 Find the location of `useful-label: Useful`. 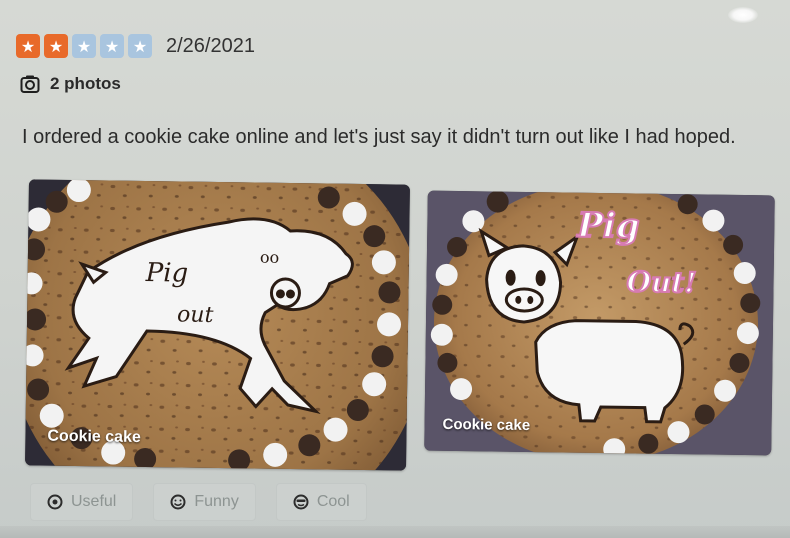

useful-label: Useful is located at coordinates (94, 501).